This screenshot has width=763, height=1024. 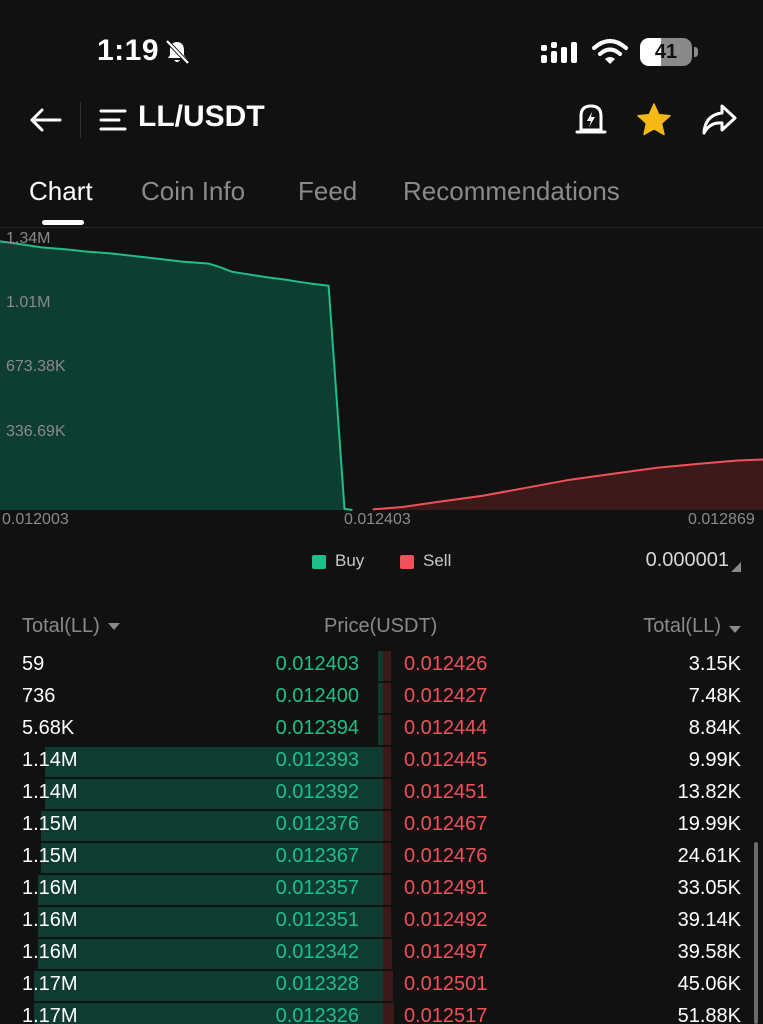 I want to click on order-book-header: Total(LL) Price(USDT) Total(LL), so click(x=381, y=627).